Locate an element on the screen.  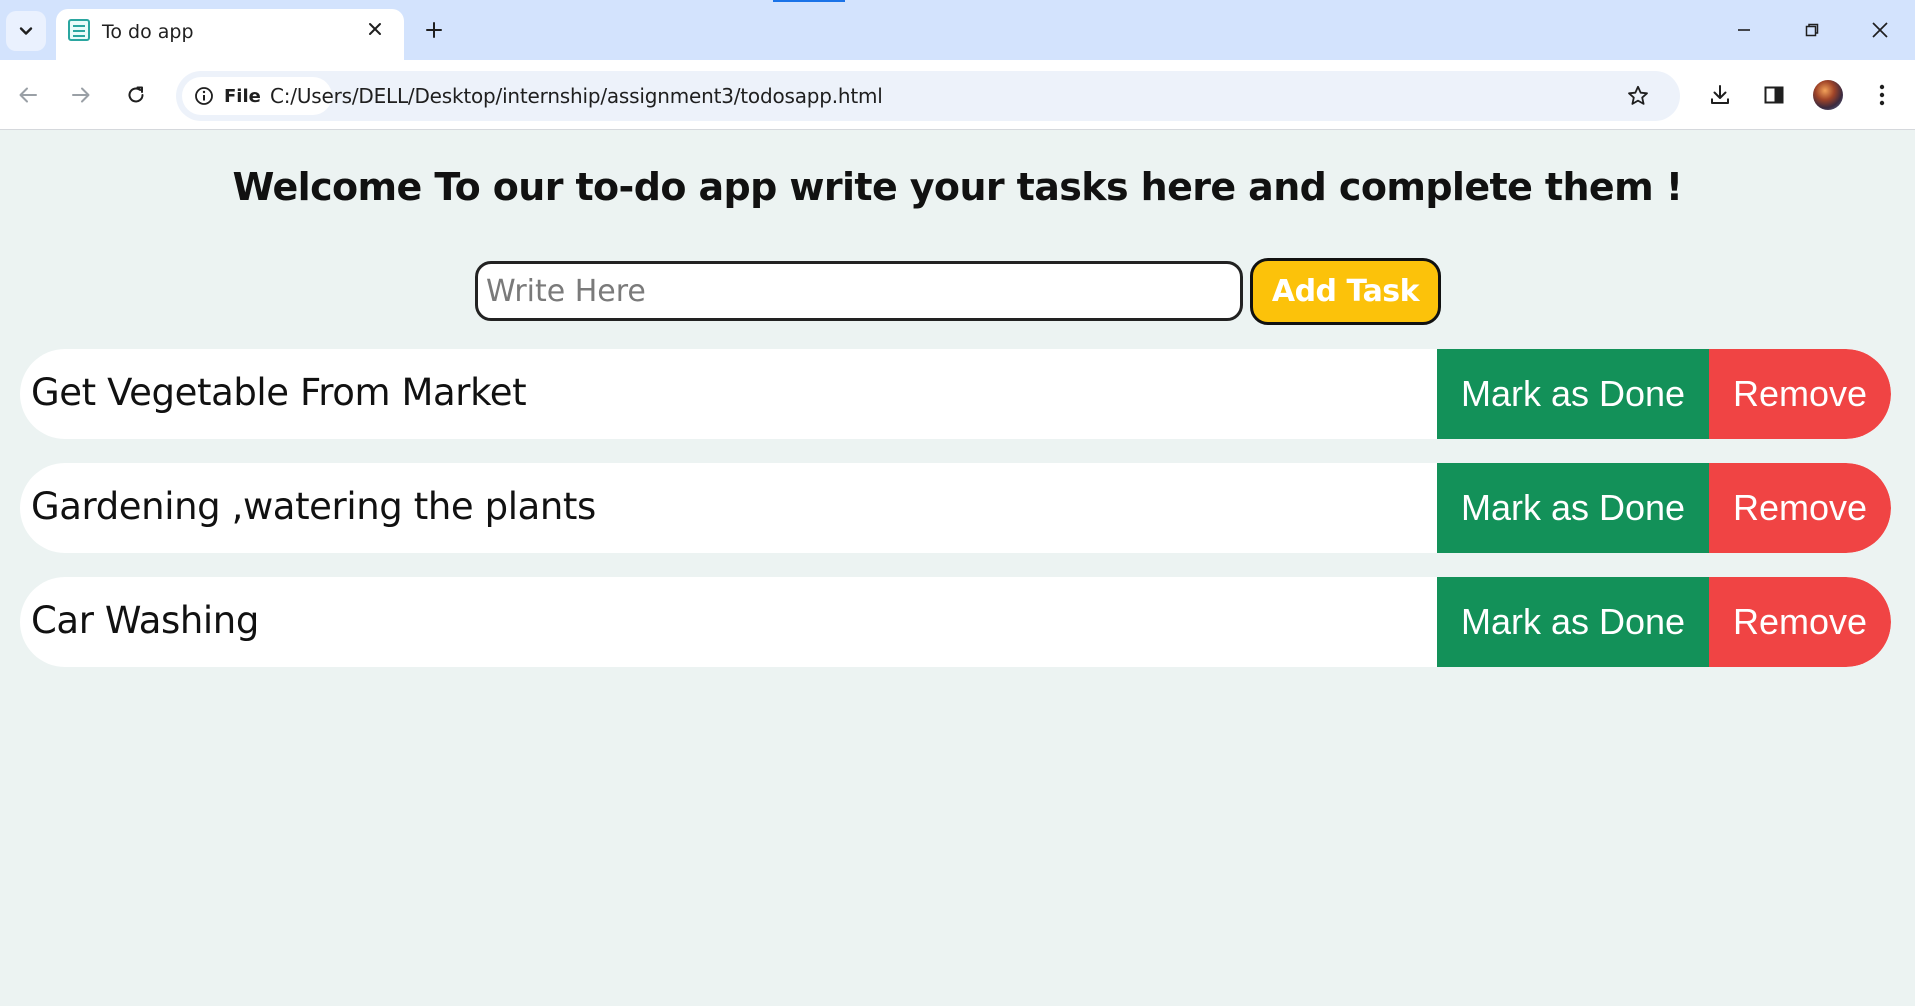
tab-strip: To do app is located at coordinates (957, 30).